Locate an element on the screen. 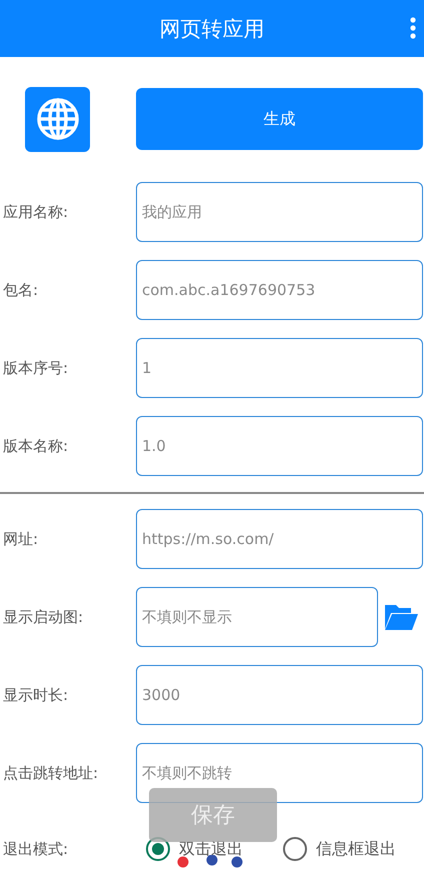  field-label: 应用名称: is located at coordinates (36, 212).